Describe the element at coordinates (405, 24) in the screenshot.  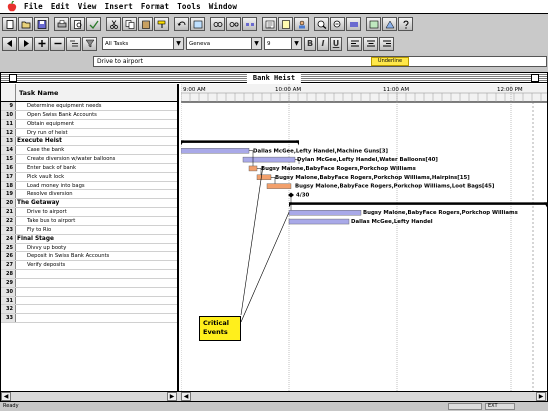
I see `help-icon` at that location.